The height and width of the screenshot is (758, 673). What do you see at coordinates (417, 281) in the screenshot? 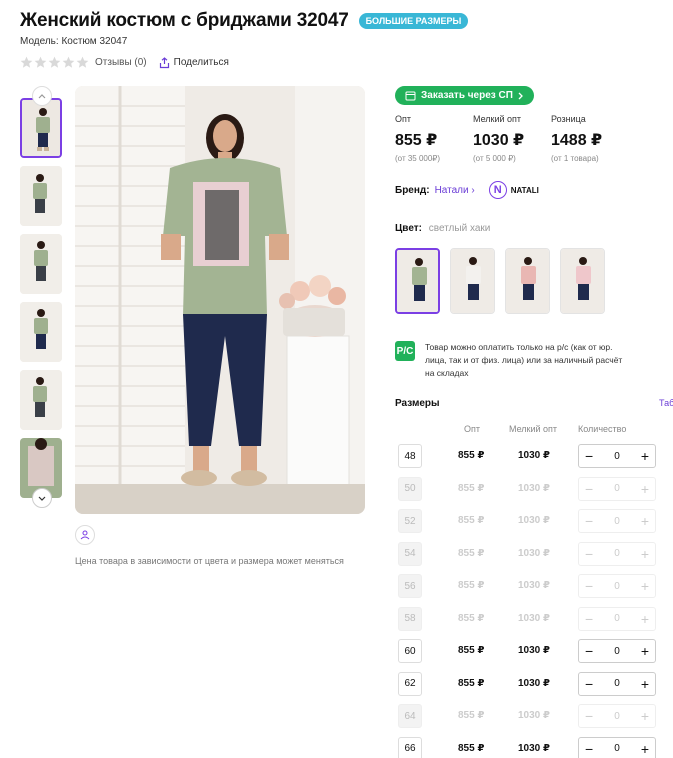
I see `color-swatch-khaki` at bounding box center [417, 281].